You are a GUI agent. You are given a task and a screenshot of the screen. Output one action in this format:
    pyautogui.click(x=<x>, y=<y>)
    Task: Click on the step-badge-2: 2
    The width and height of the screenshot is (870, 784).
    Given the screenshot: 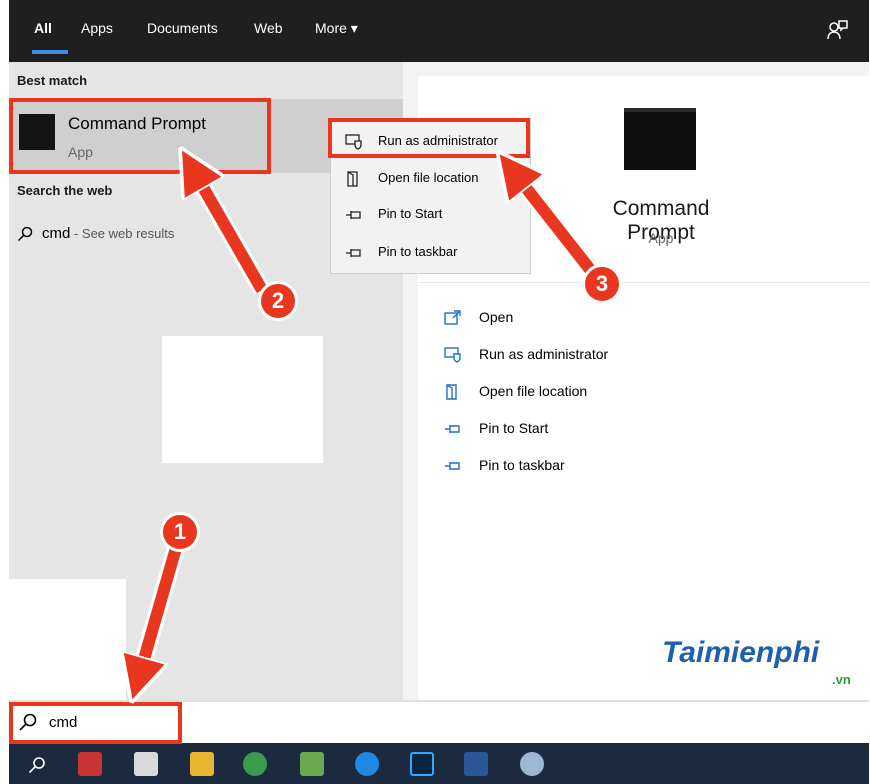 What is the action you would take?
    pyautogui.click(x=278, y=301)
    